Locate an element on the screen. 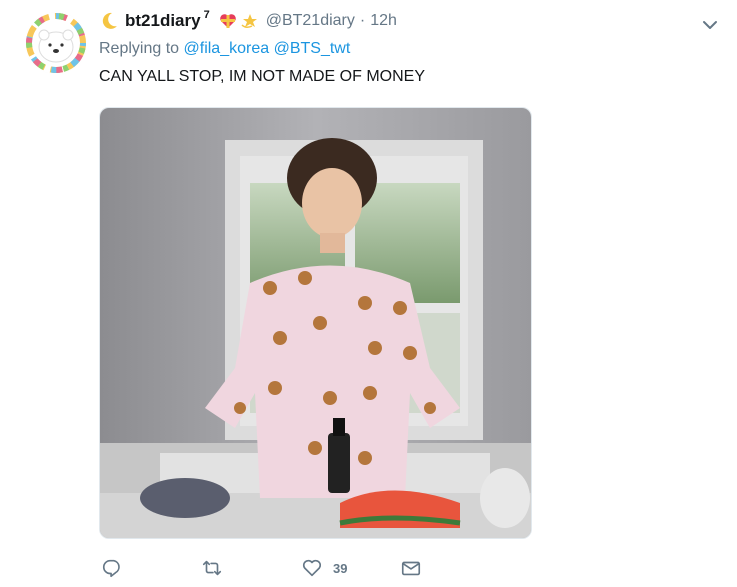  avatar-image is located at coordinates (56, 43).